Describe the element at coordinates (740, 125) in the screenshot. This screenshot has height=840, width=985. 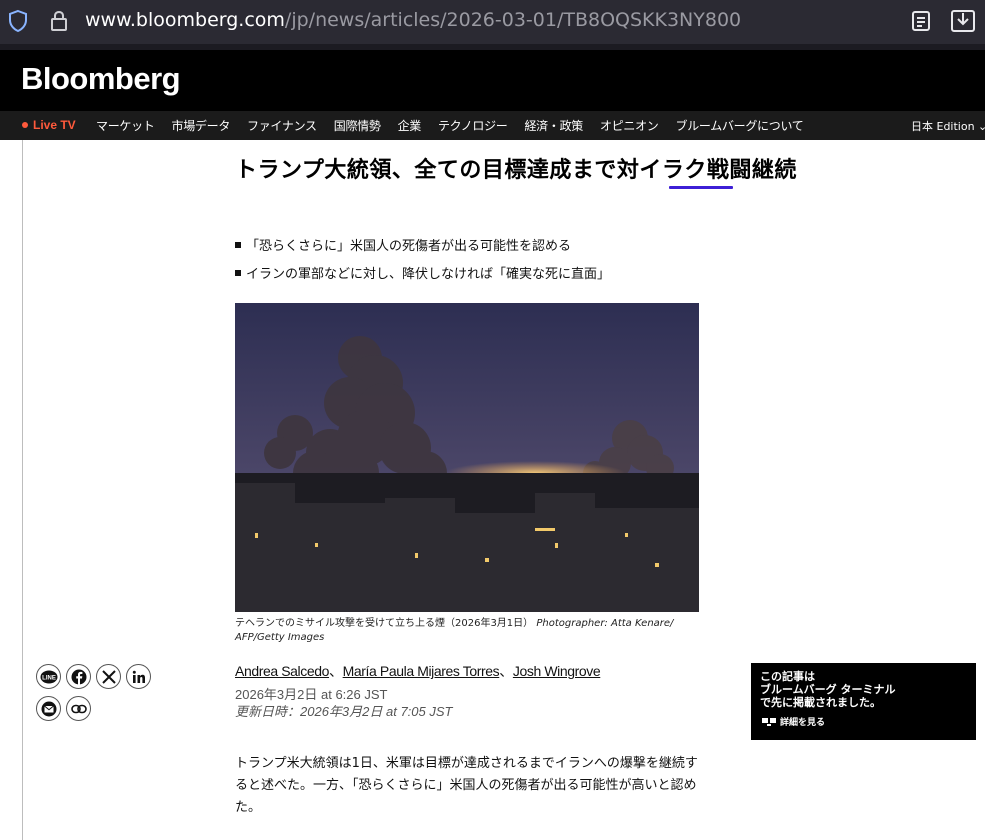
I see `nav-item-about: ブルームバーグについて` at that location.